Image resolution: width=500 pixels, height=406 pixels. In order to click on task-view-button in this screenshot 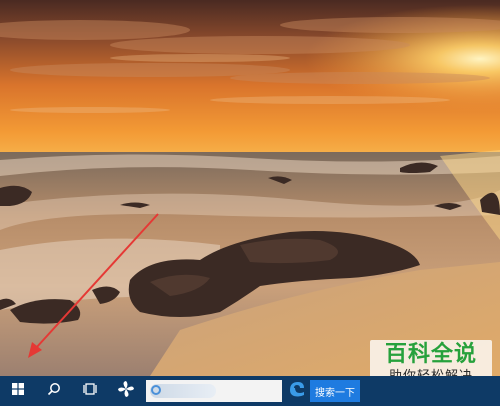, I will do `click(90, 391)`.